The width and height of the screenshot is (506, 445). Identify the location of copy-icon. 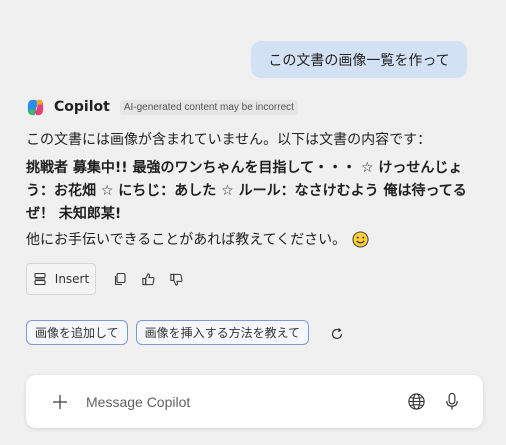
(120, 279).